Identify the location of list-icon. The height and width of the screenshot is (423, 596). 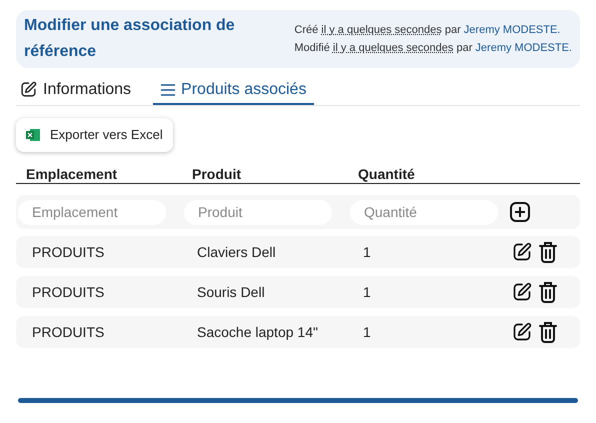
(168, 90).